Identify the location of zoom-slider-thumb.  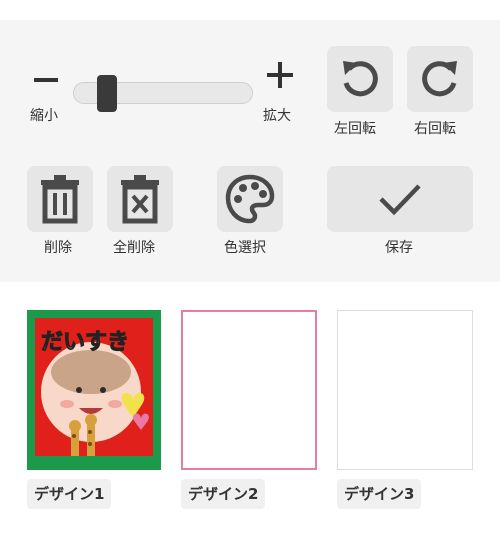
(107, 93).